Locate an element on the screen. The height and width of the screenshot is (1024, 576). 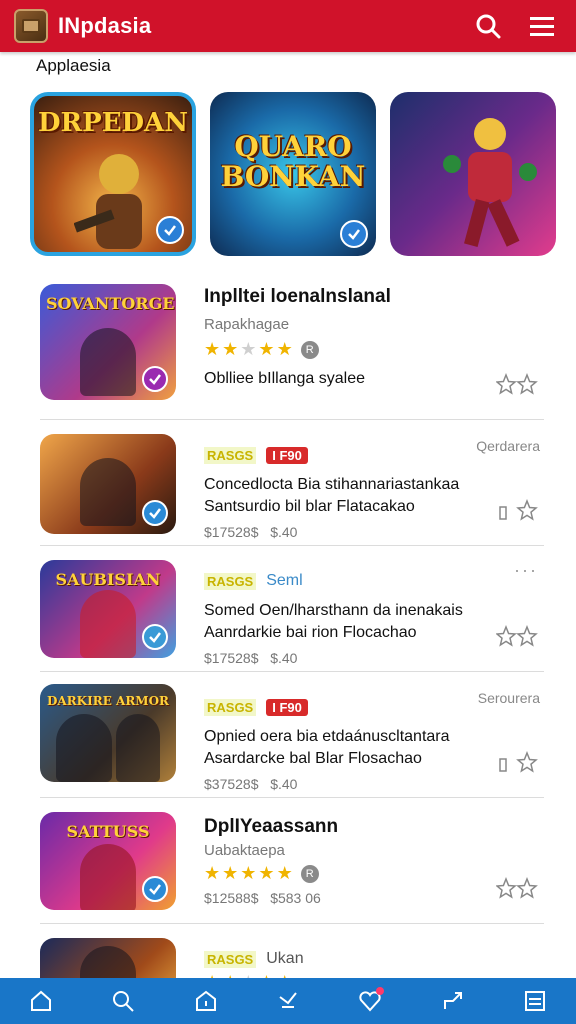
featured-card is located at coordinates (473, 174).